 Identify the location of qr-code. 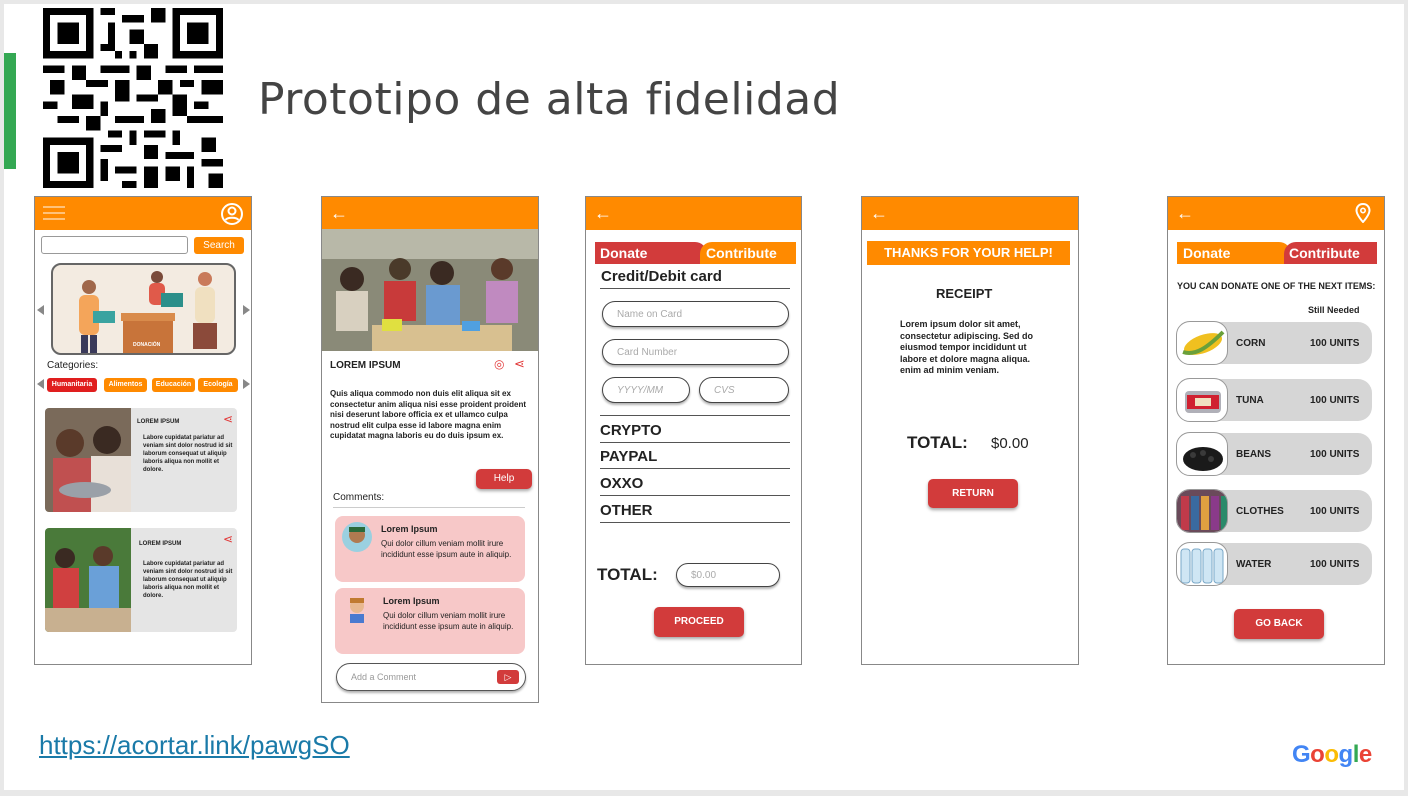
(133, 98).